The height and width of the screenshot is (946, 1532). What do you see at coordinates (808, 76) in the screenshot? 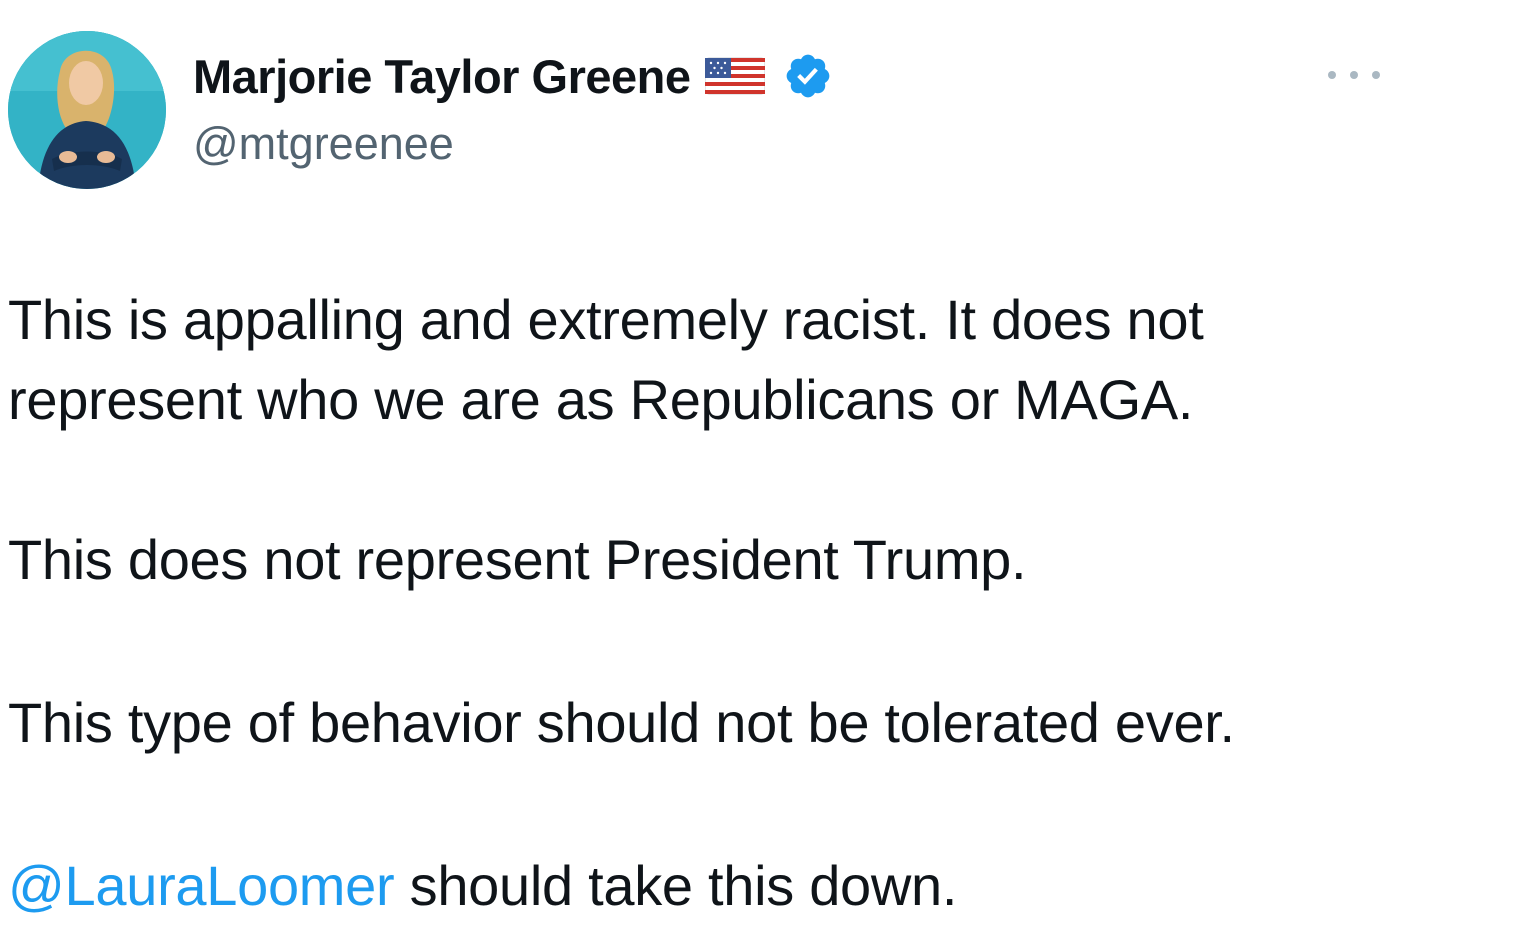
I see `verified-badge-icon` at bounding box center [808, 76].